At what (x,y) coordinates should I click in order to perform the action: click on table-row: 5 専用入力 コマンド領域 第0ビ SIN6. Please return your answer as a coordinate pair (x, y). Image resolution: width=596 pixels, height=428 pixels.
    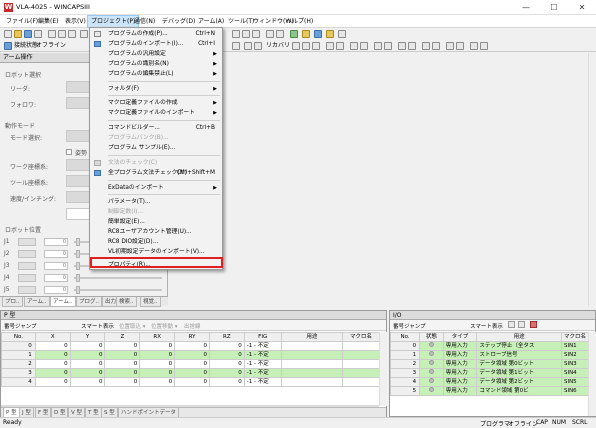
    Looking at the image, I should click on (489, 391).